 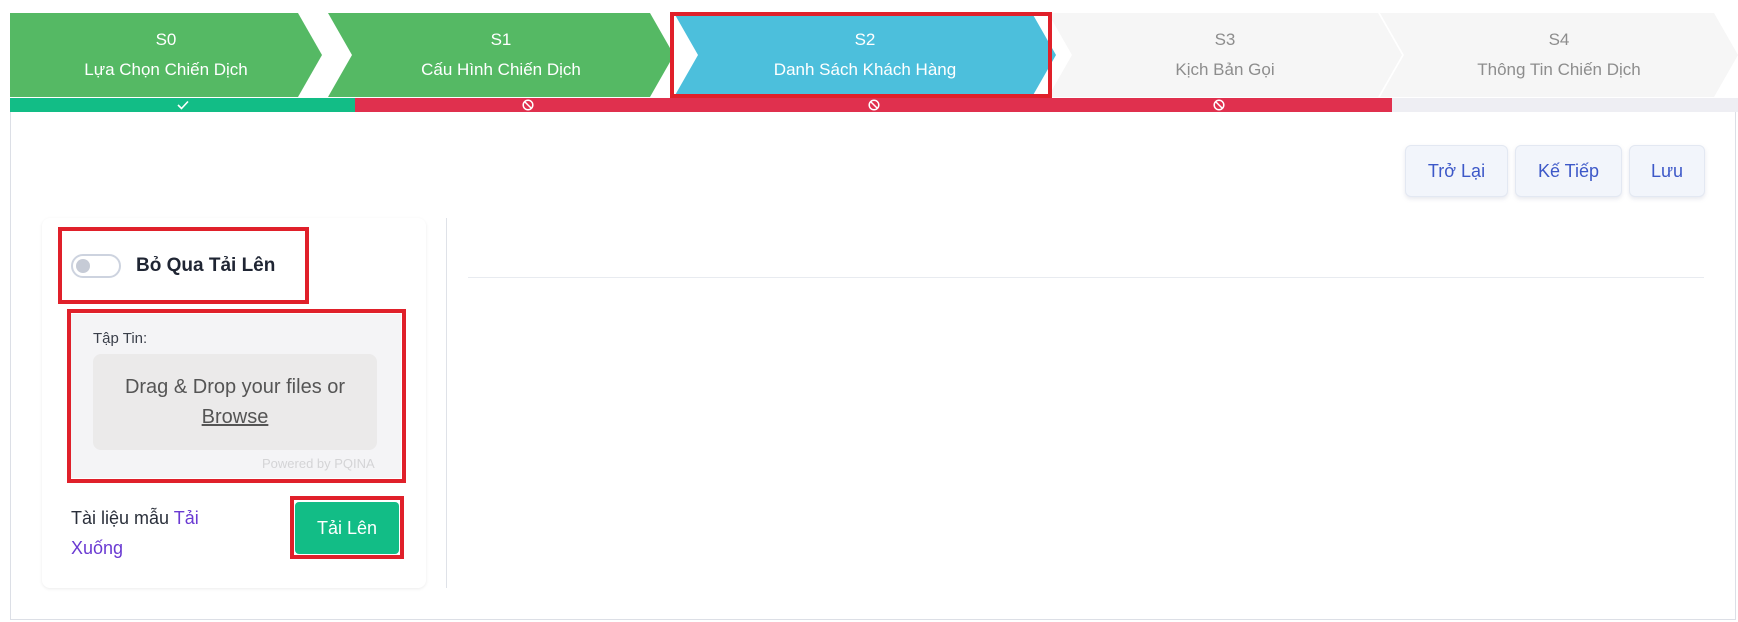 I want to click on sample-document-label: Tài liệu mẫu, so click(x=120, y=518).